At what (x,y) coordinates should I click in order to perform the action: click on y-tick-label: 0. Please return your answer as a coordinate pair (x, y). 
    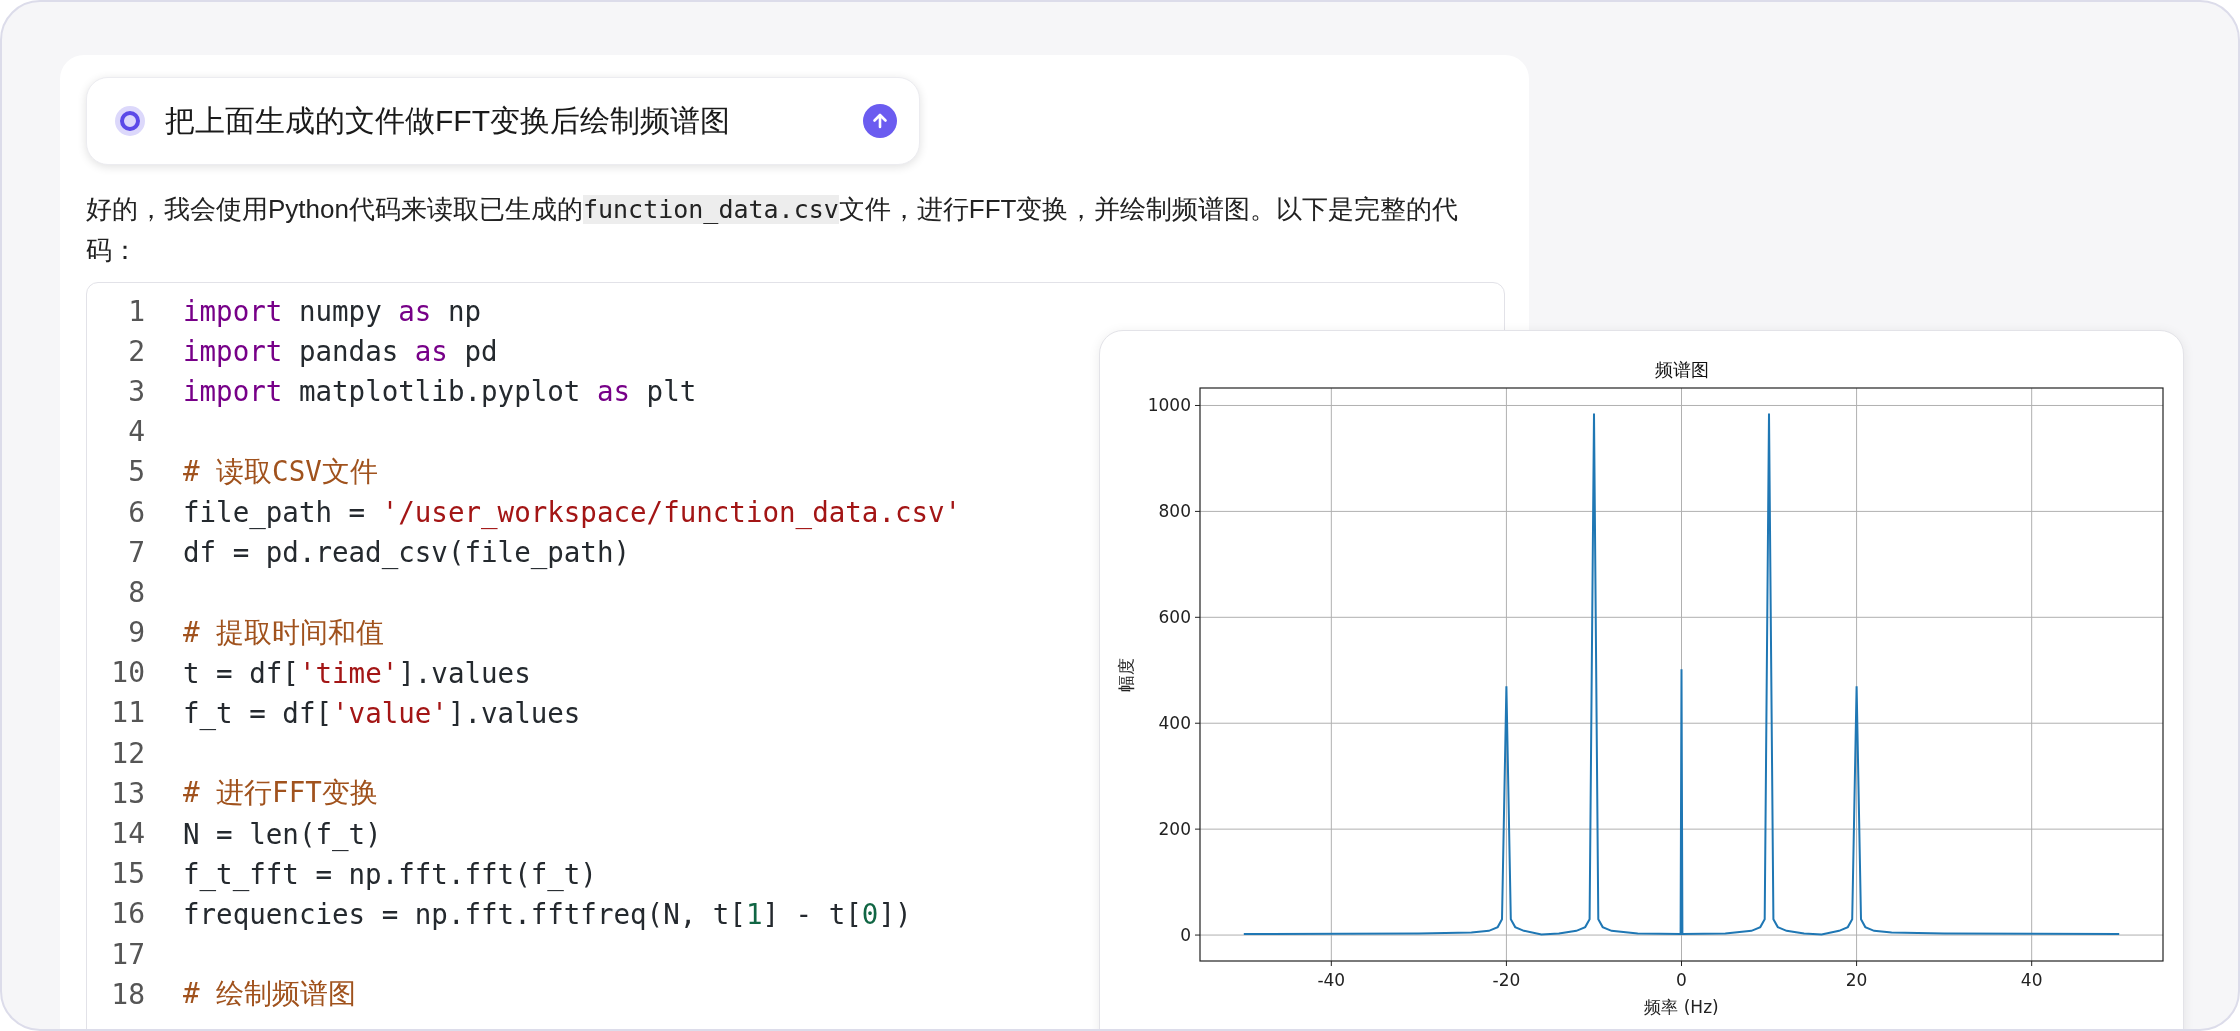
    Looking at the image, I should click on (1185, 935).